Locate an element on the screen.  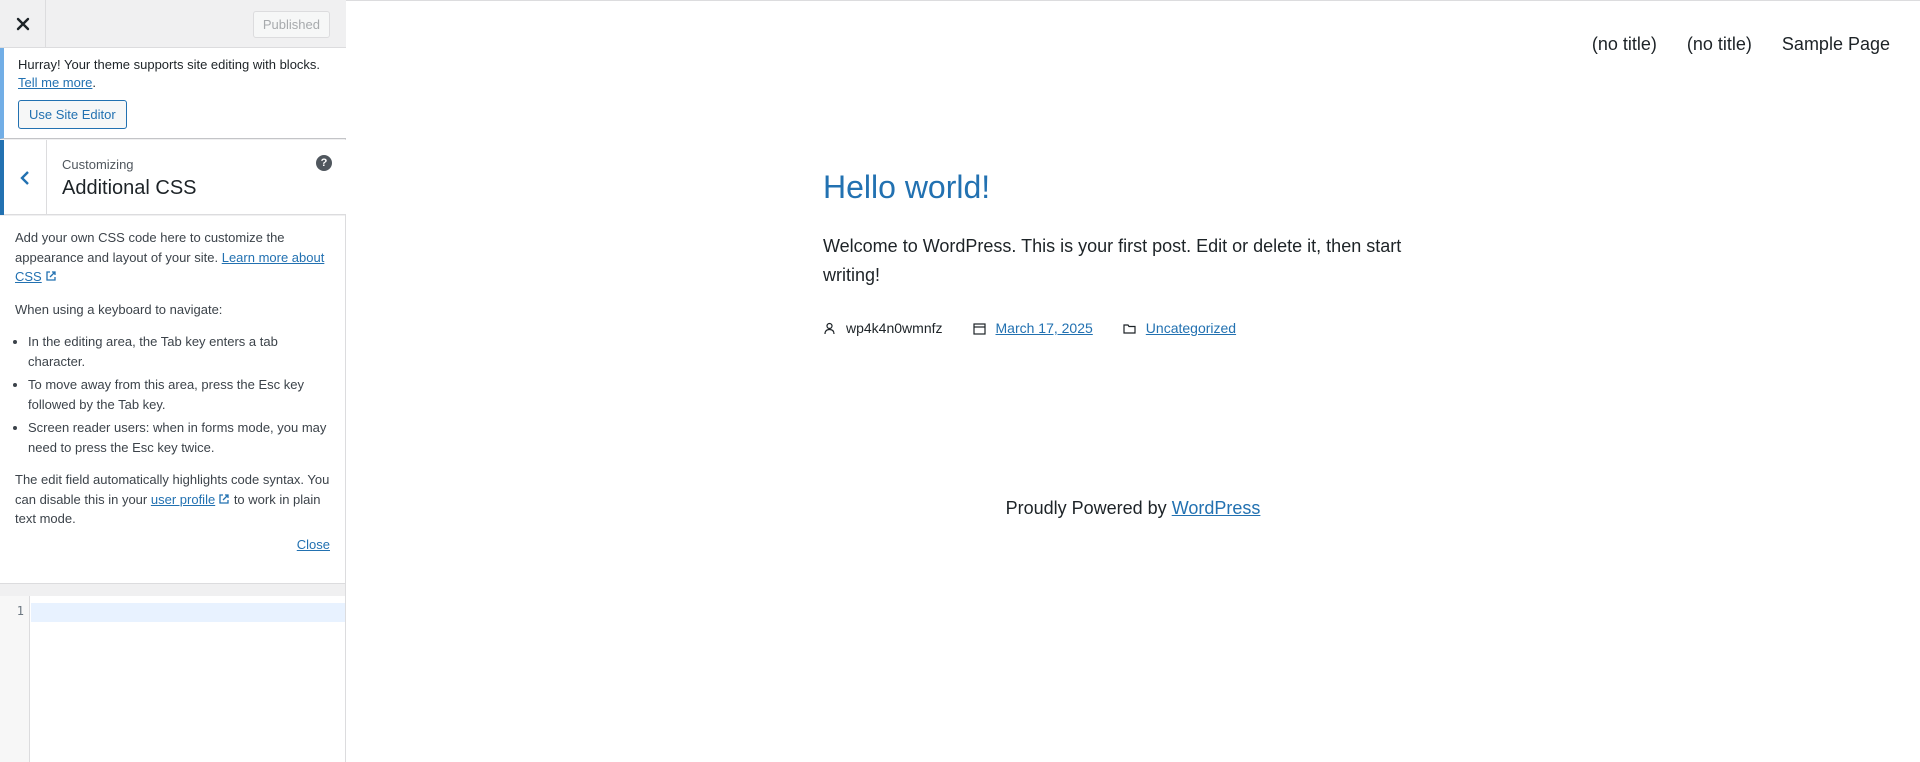
close-link-row: Close is located at coordinates (172, 545).